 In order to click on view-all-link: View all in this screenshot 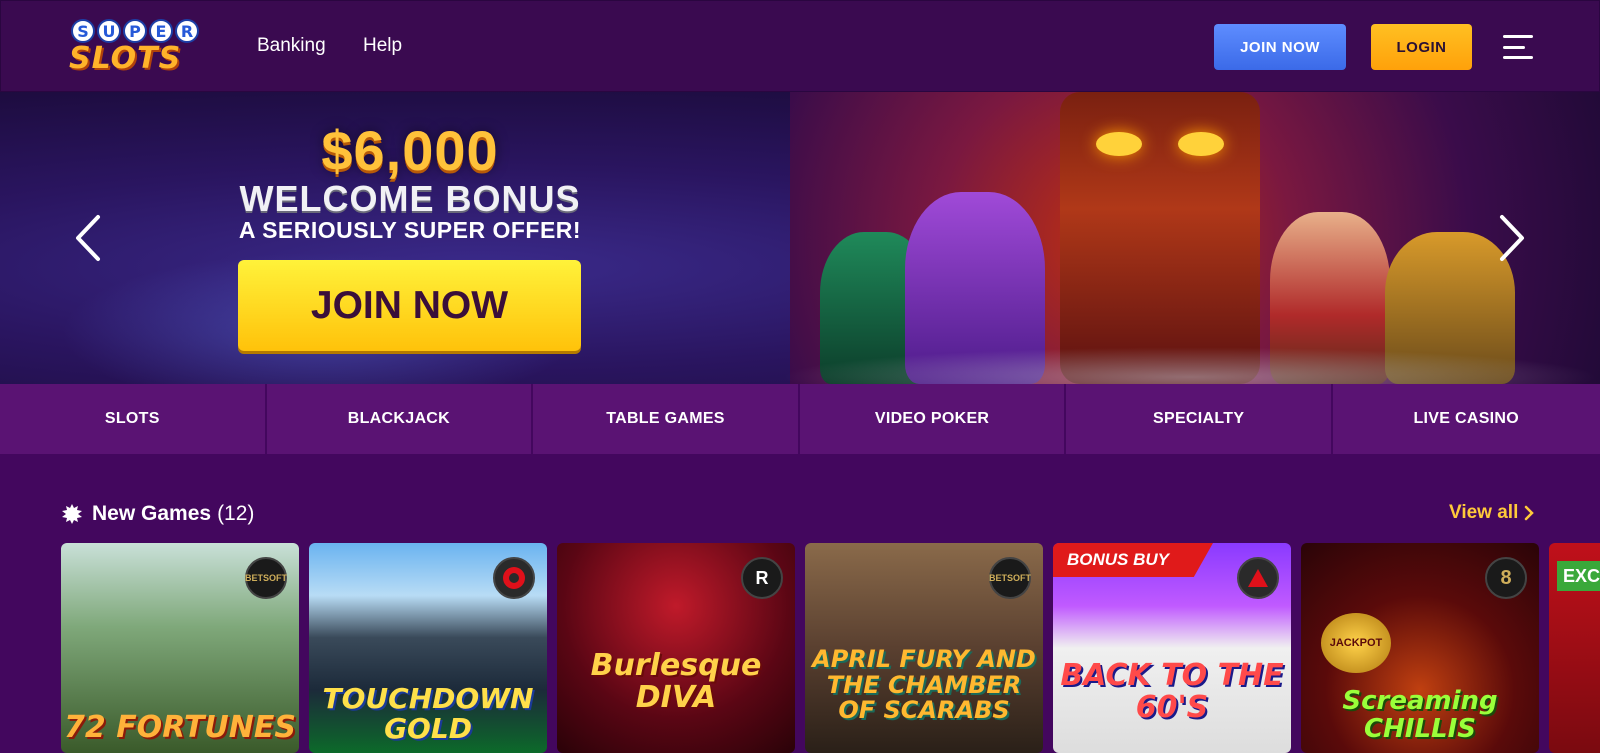, I will do `click(1492, 513)`.